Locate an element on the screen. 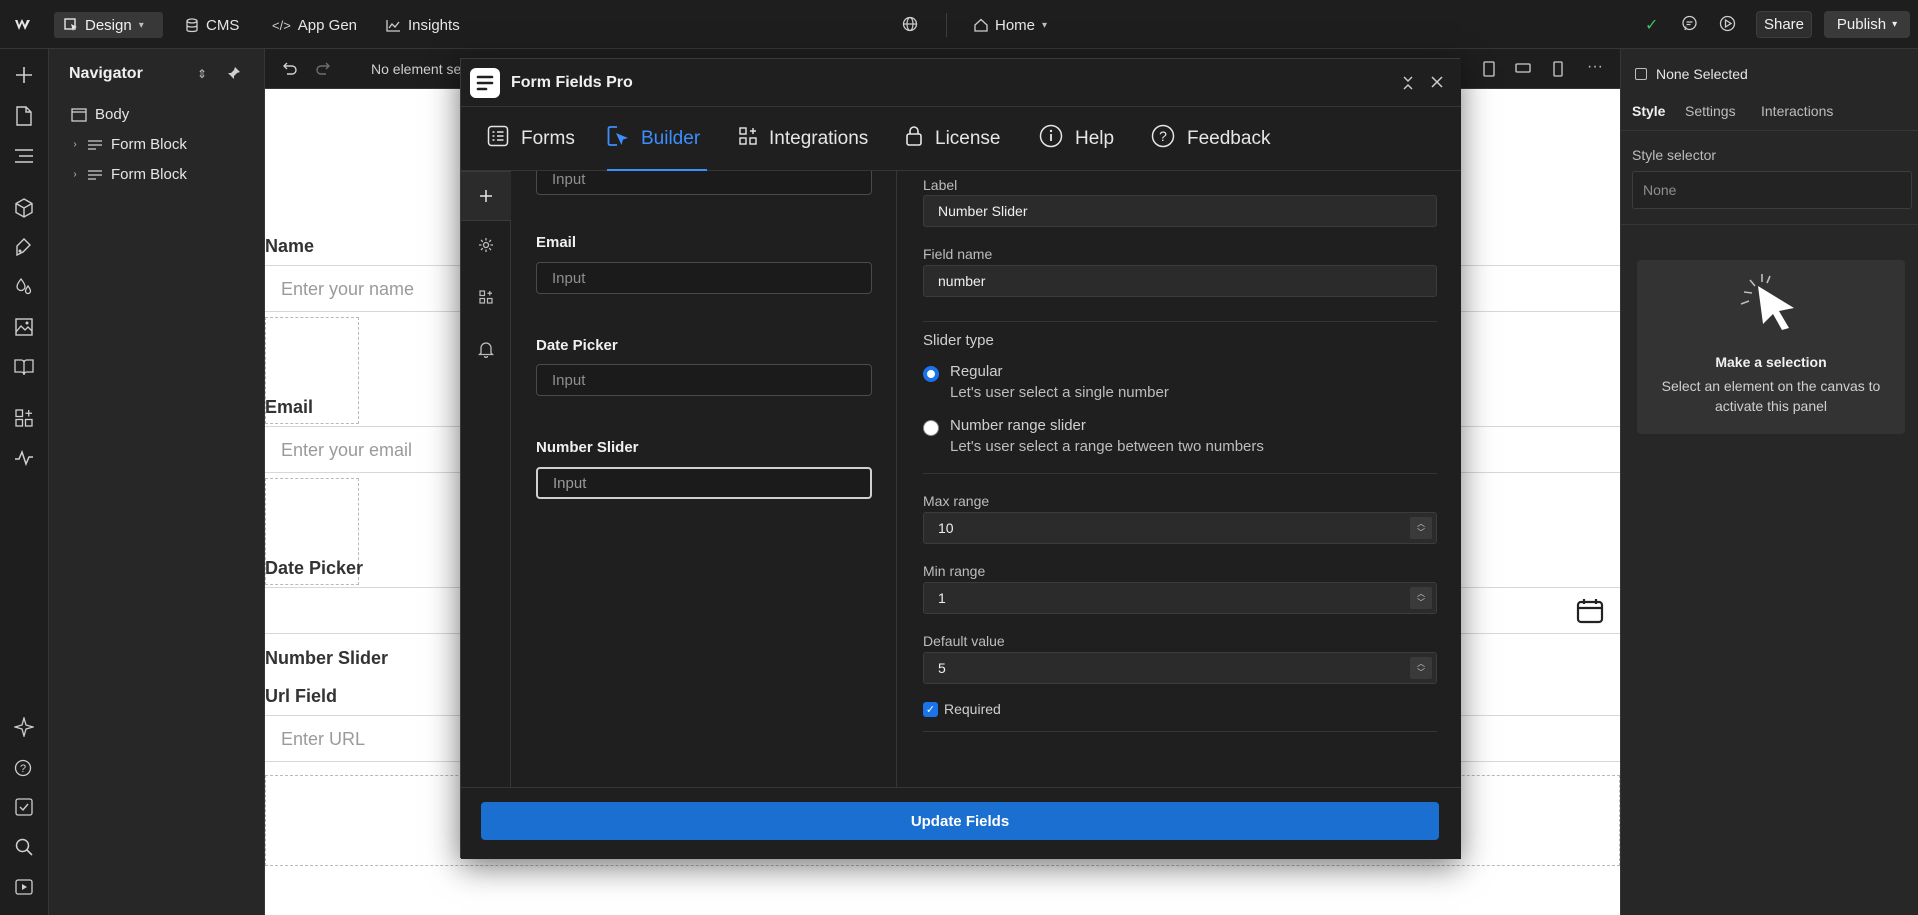  tab-feedback: ? Feedback is located at coordinates (1210, 139).